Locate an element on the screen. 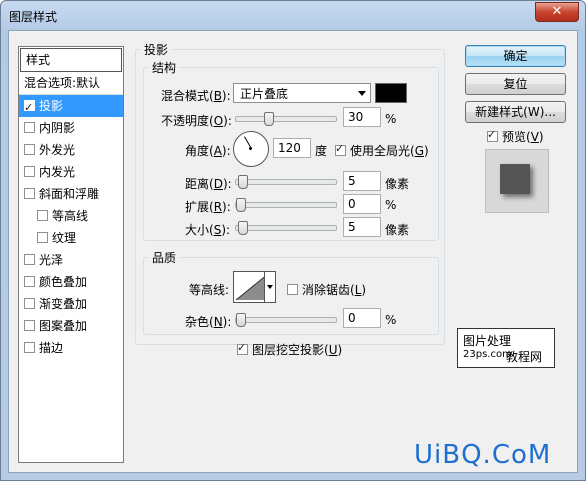 This screenshot has height=481, width=586. style-preview is located at coordinates (517, 181).